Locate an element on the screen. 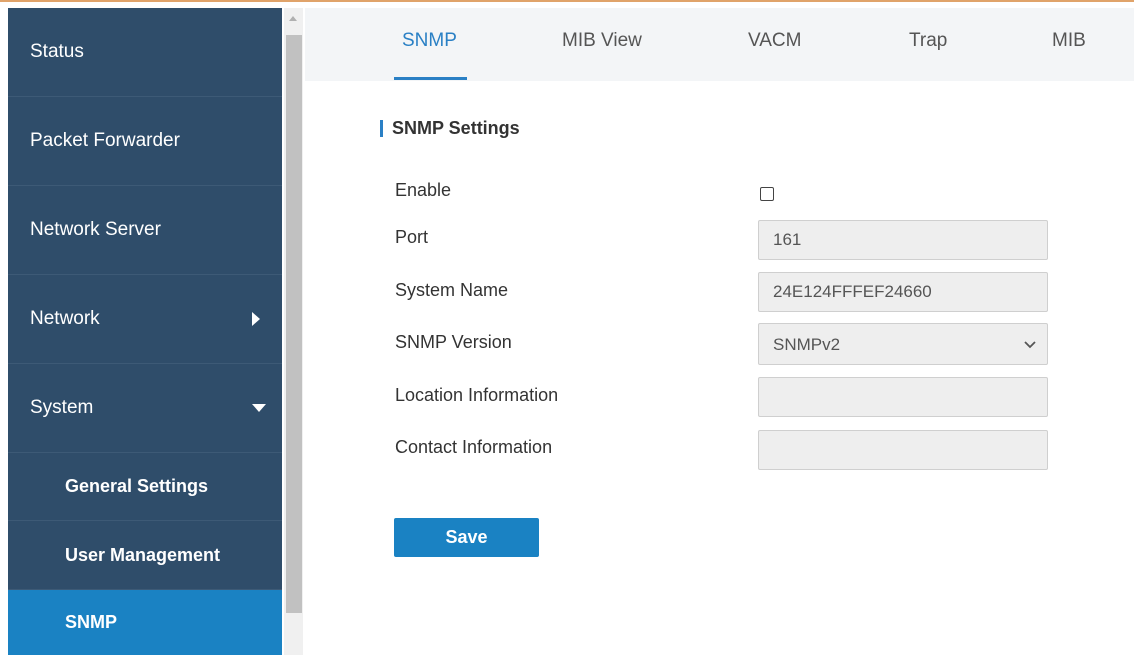 The width and height of the screenshot is (1134, 655). contact-field is located at coordinates (903, 450).